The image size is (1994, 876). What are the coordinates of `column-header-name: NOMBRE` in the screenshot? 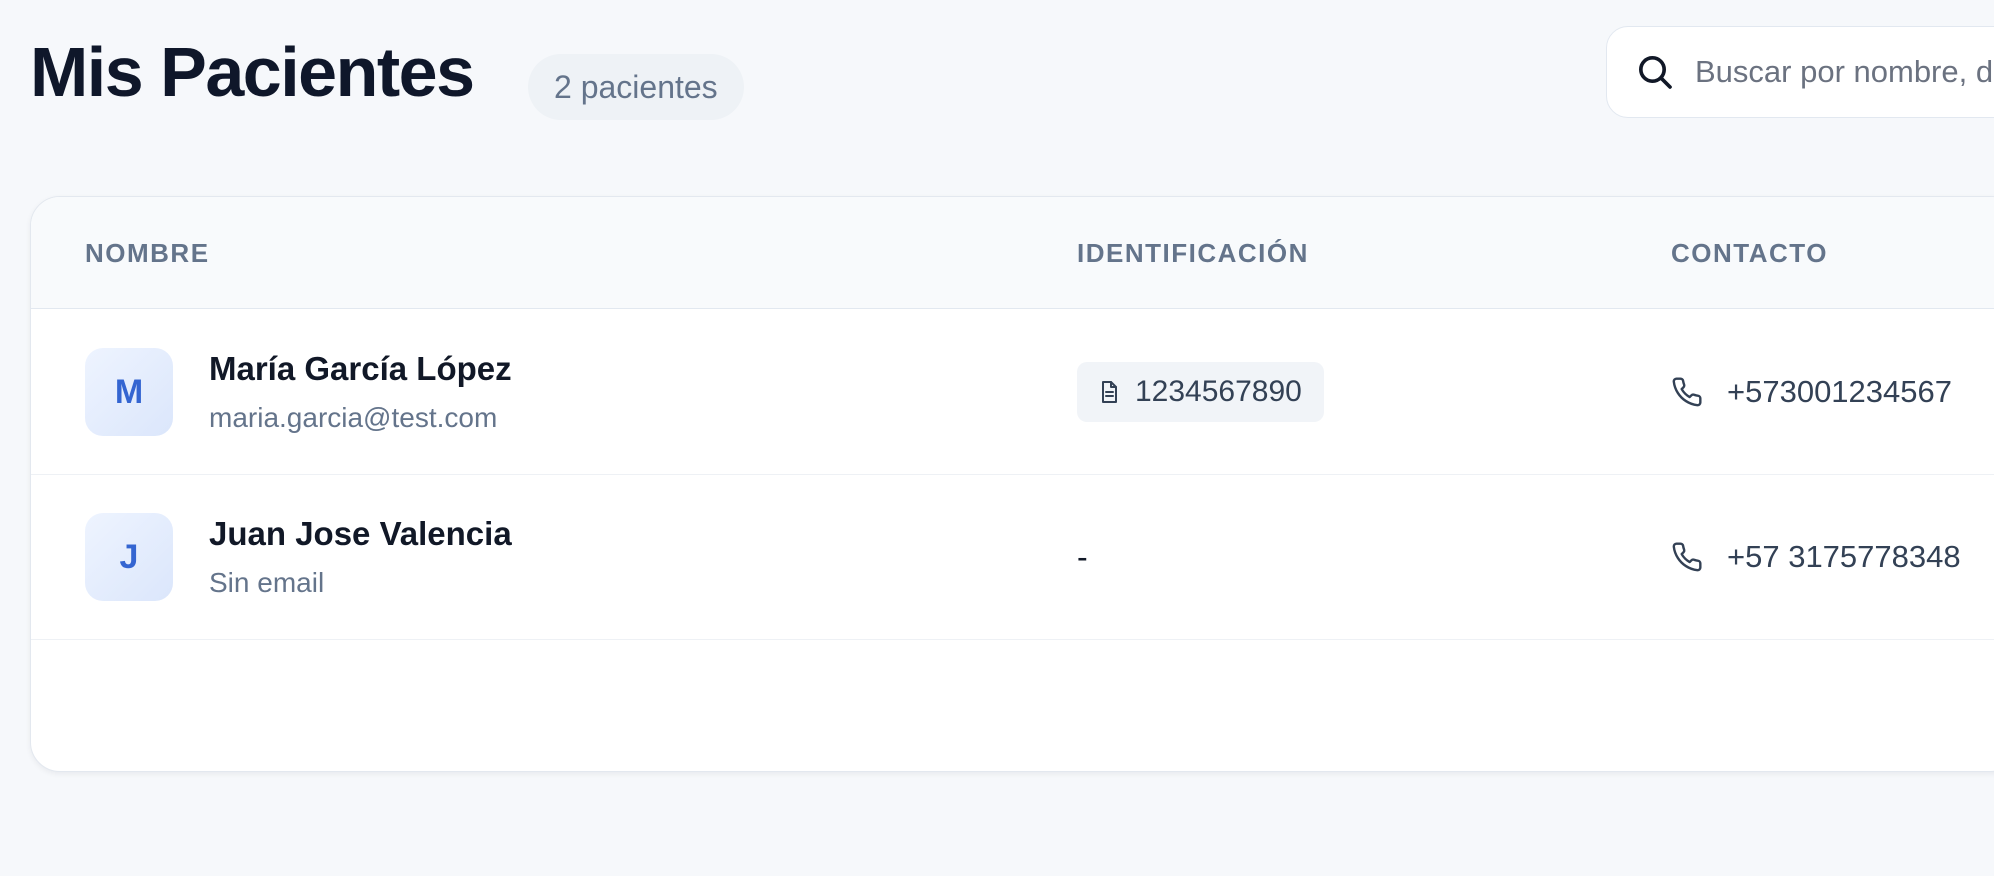 It's located at (147, 253).